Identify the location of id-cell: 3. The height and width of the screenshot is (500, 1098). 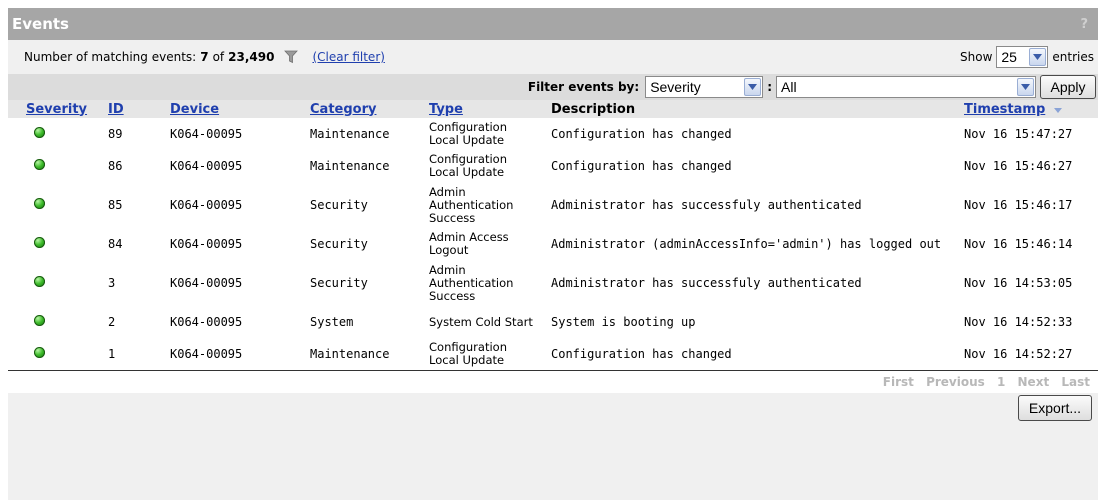
(112, 283).